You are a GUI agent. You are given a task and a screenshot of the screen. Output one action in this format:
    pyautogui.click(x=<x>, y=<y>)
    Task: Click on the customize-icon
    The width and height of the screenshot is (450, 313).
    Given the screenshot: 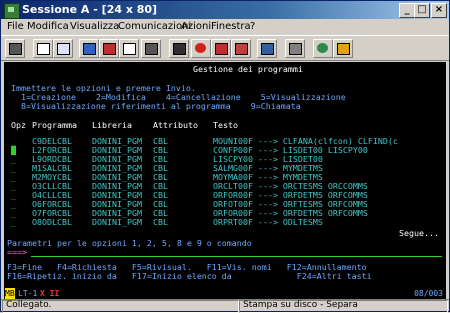 What is the action you would take?
    pyautogui.click(x=267, y=48)
    